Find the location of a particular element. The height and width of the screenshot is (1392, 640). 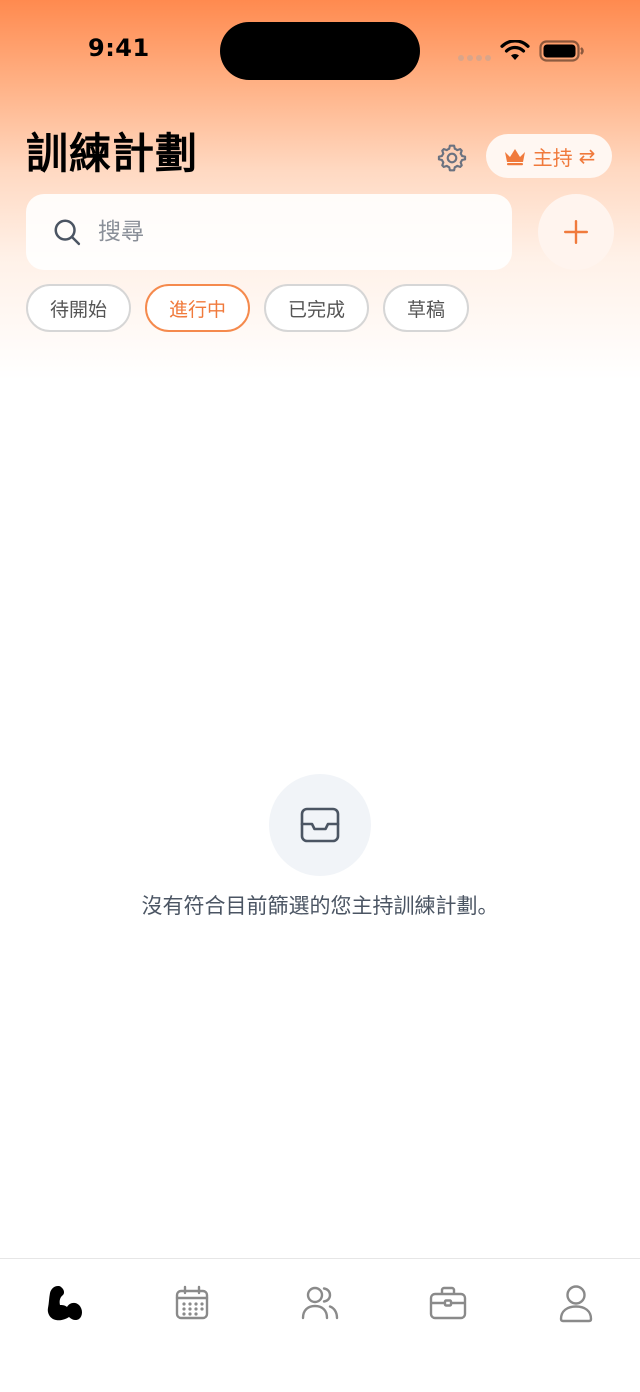

inbox-icon is located at coordinates (320, 825).